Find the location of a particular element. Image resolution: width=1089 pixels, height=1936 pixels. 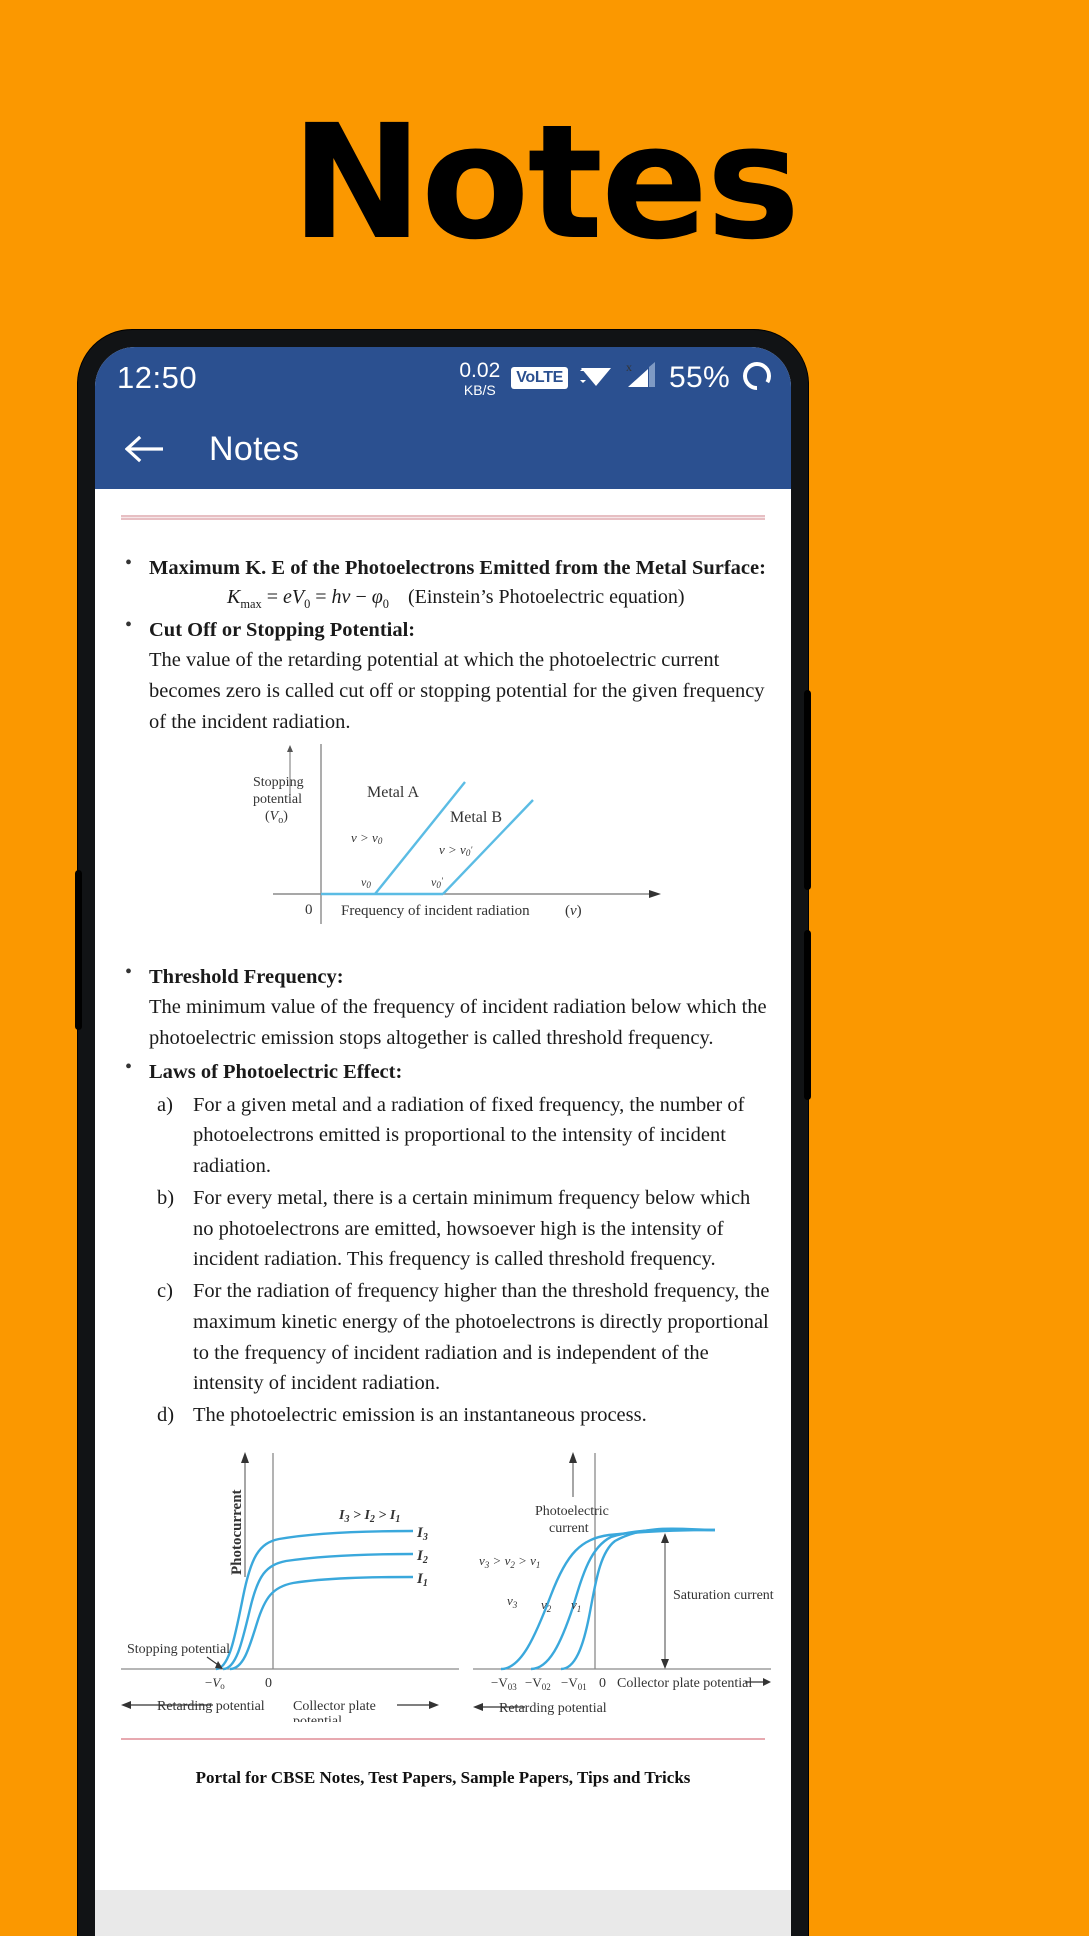

svg-text: −Vo is located at coordinates (215, 1683).